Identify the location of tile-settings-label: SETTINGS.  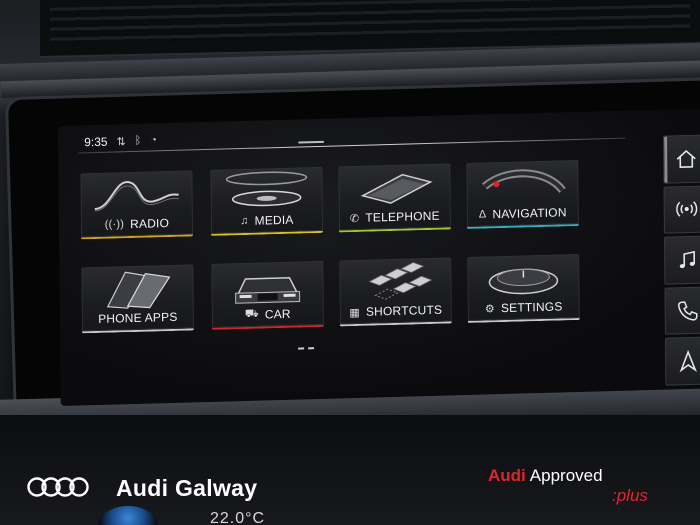
(531, 307).